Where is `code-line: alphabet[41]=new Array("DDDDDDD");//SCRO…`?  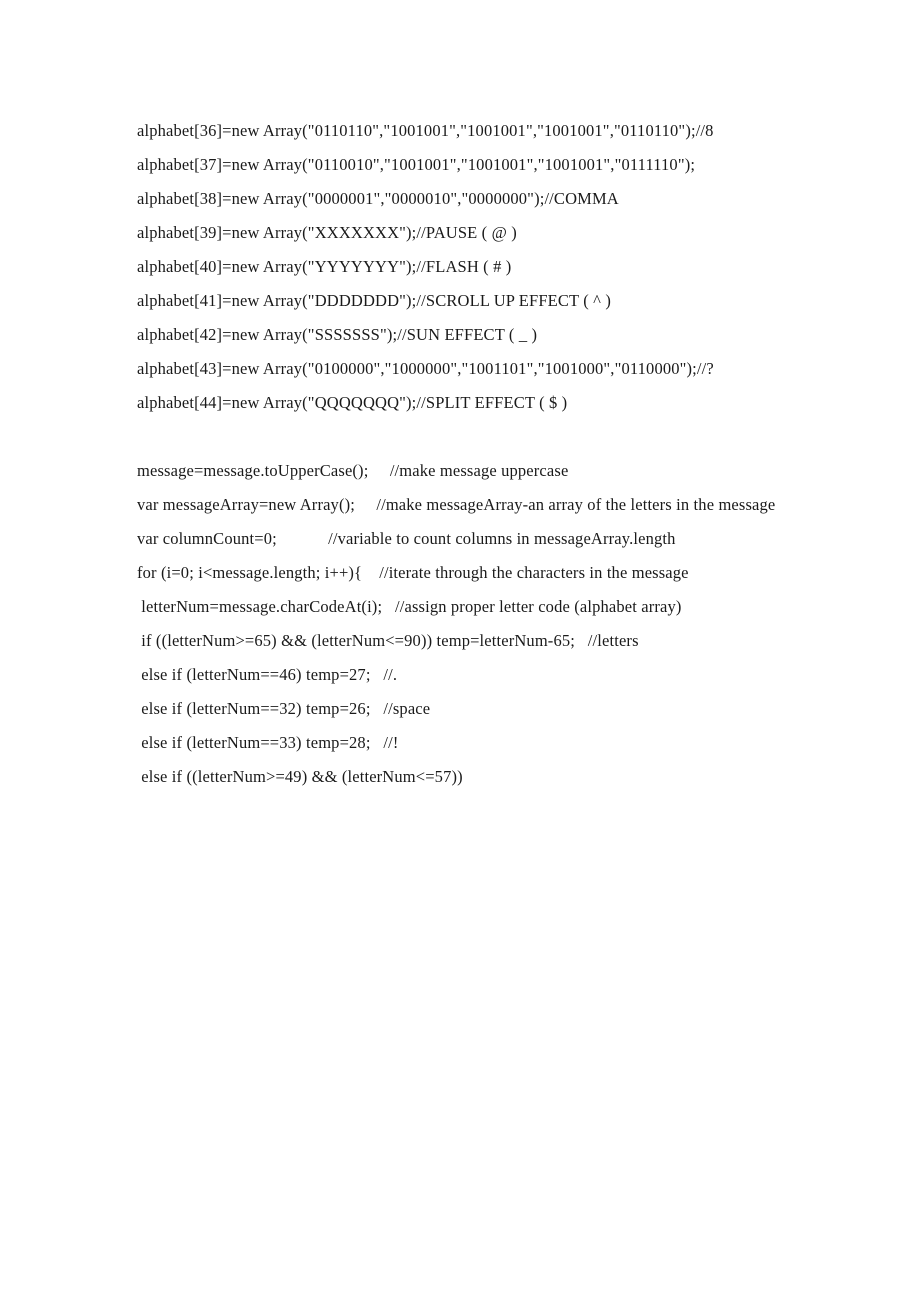
code-line: alphabet[41]=new Array("DDDDDDD");//SCRO… is located at coordinates (374, 300).